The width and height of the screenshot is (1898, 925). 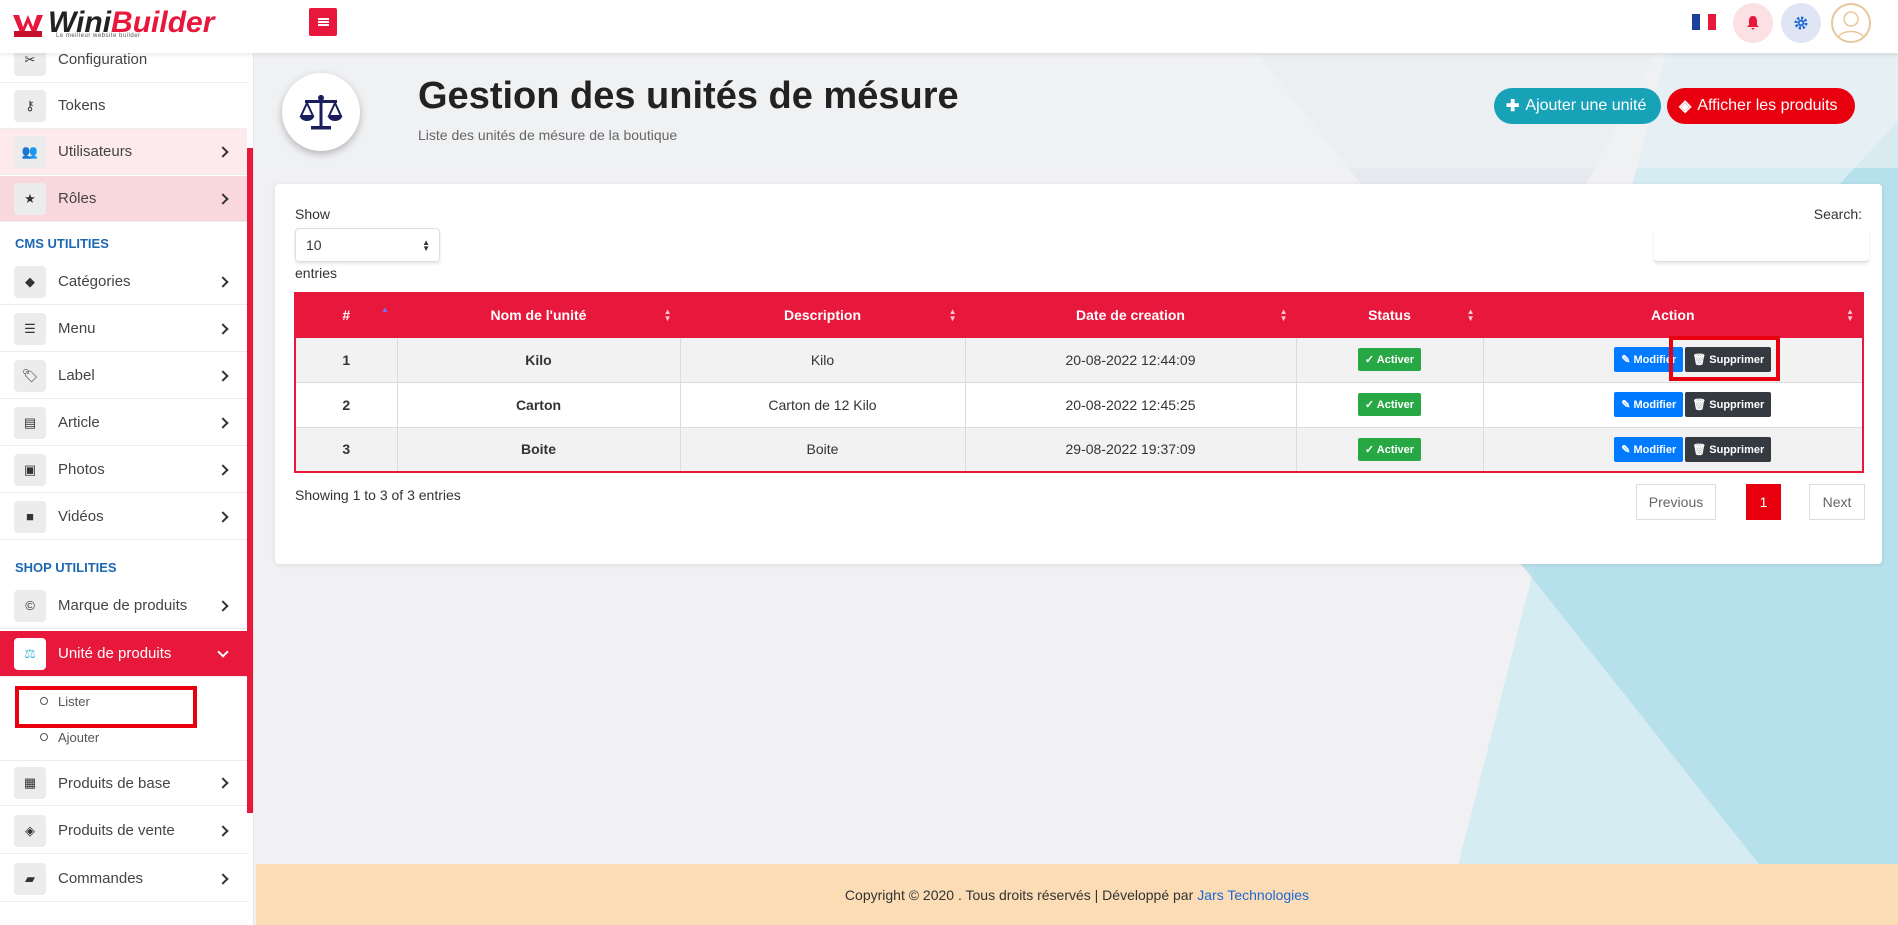 I want to click on sidebar-item-commandes: ▰ Commandes, so click(x=123, y=879).